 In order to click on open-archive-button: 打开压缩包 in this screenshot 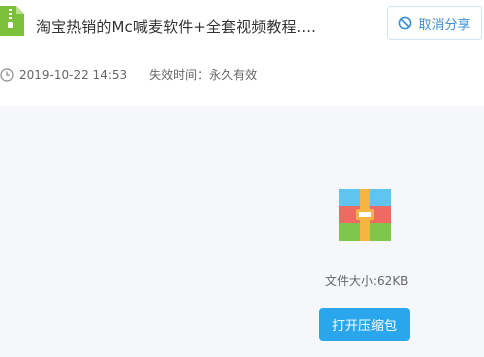, I will do `click(364, 324)`.